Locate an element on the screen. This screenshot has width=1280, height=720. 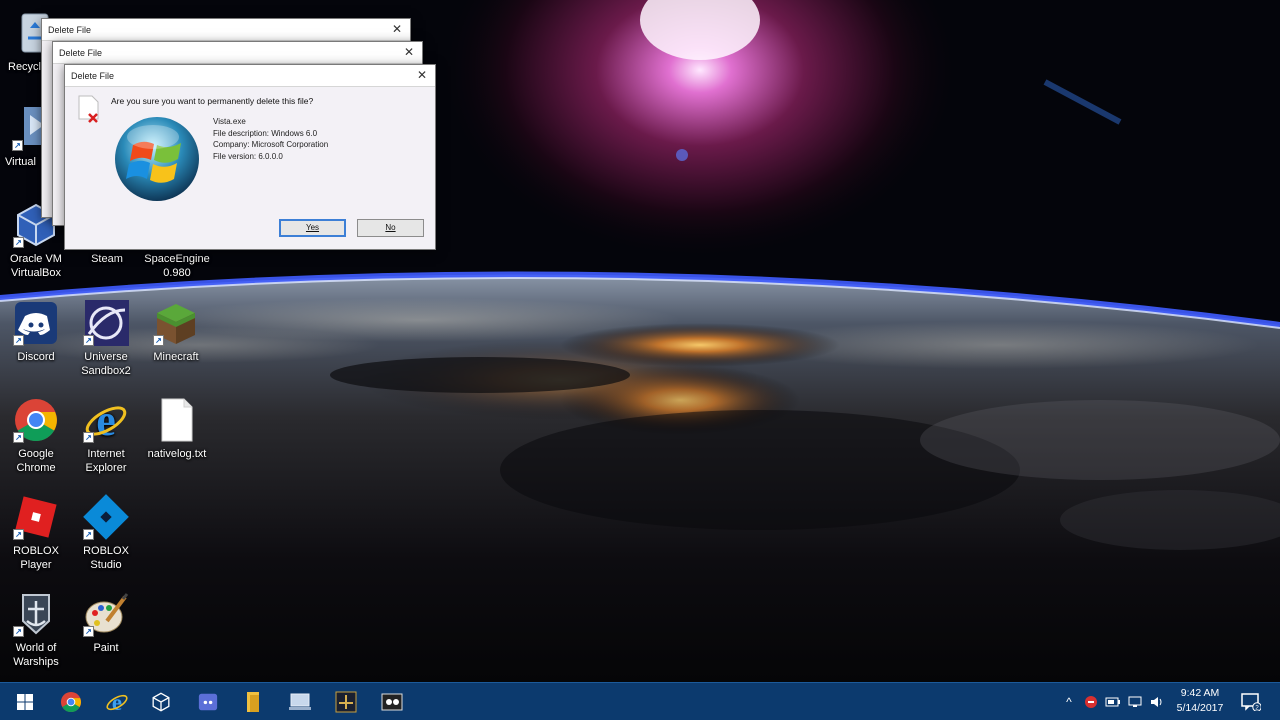
battery-tray-icon is located at coordinates (1113, 701).